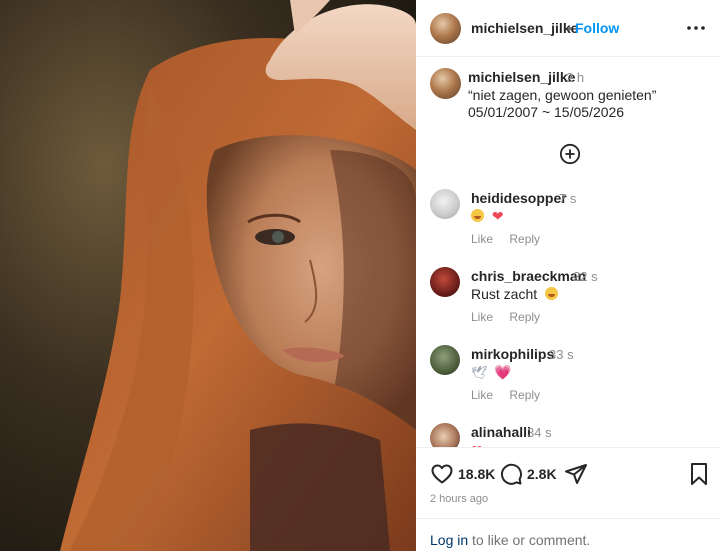  What do you see at coordinates (528, 276) in the screenshot?
I see `comment-username: chris_braeckman` at bounding box center [528, 276].